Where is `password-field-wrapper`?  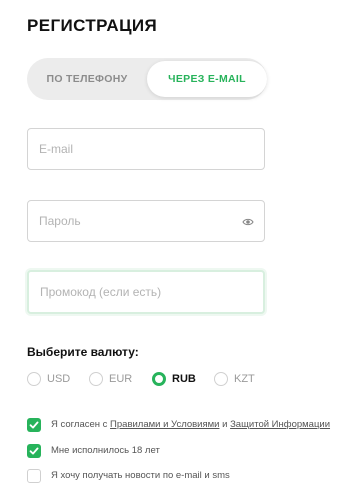
password-field-wrapper is located at coordinates (146, 221).